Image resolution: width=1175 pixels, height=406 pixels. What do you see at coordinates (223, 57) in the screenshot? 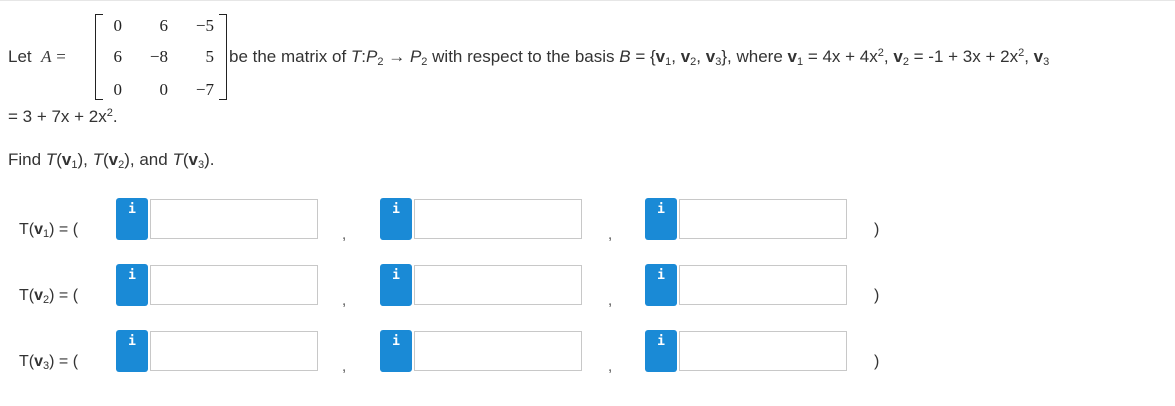
I see `matrix-right-bracket` at bounding box center [223, 57].